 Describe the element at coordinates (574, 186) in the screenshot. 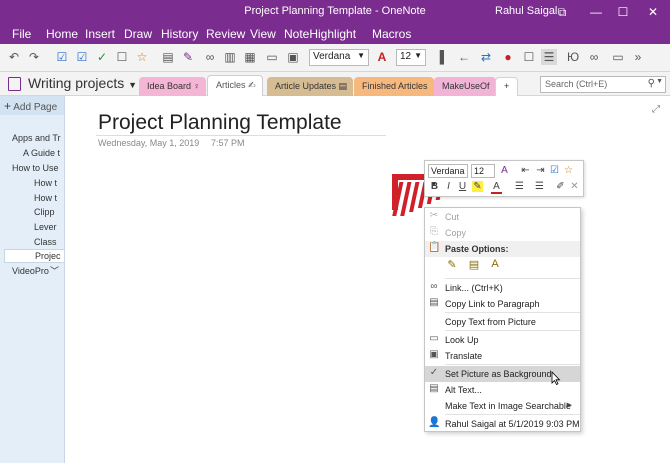

I see `close-icon: ✕` at that location.